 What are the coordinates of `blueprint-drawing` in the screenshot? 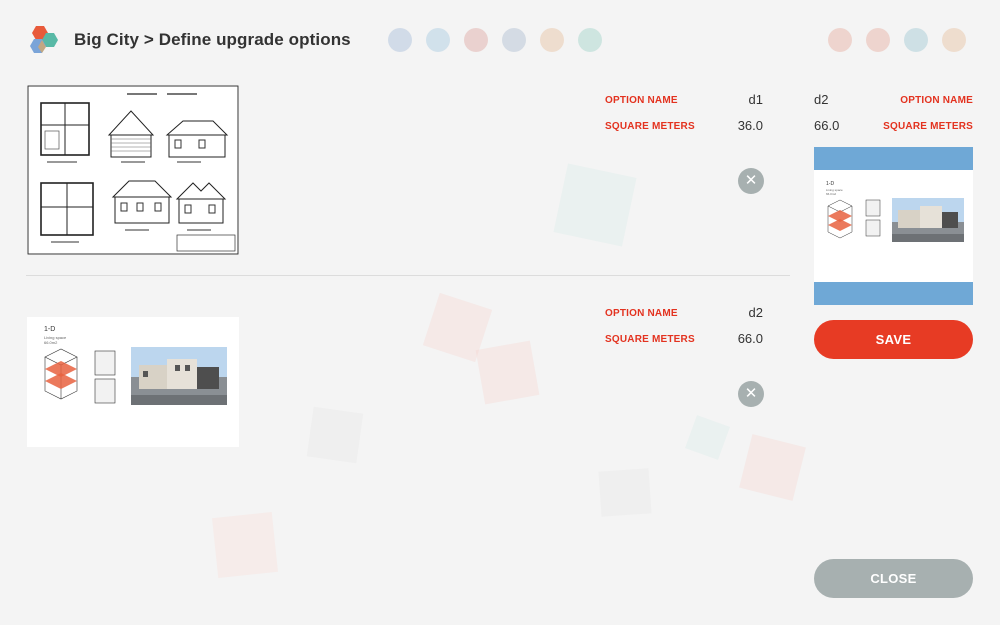 It's located at (133, 170).